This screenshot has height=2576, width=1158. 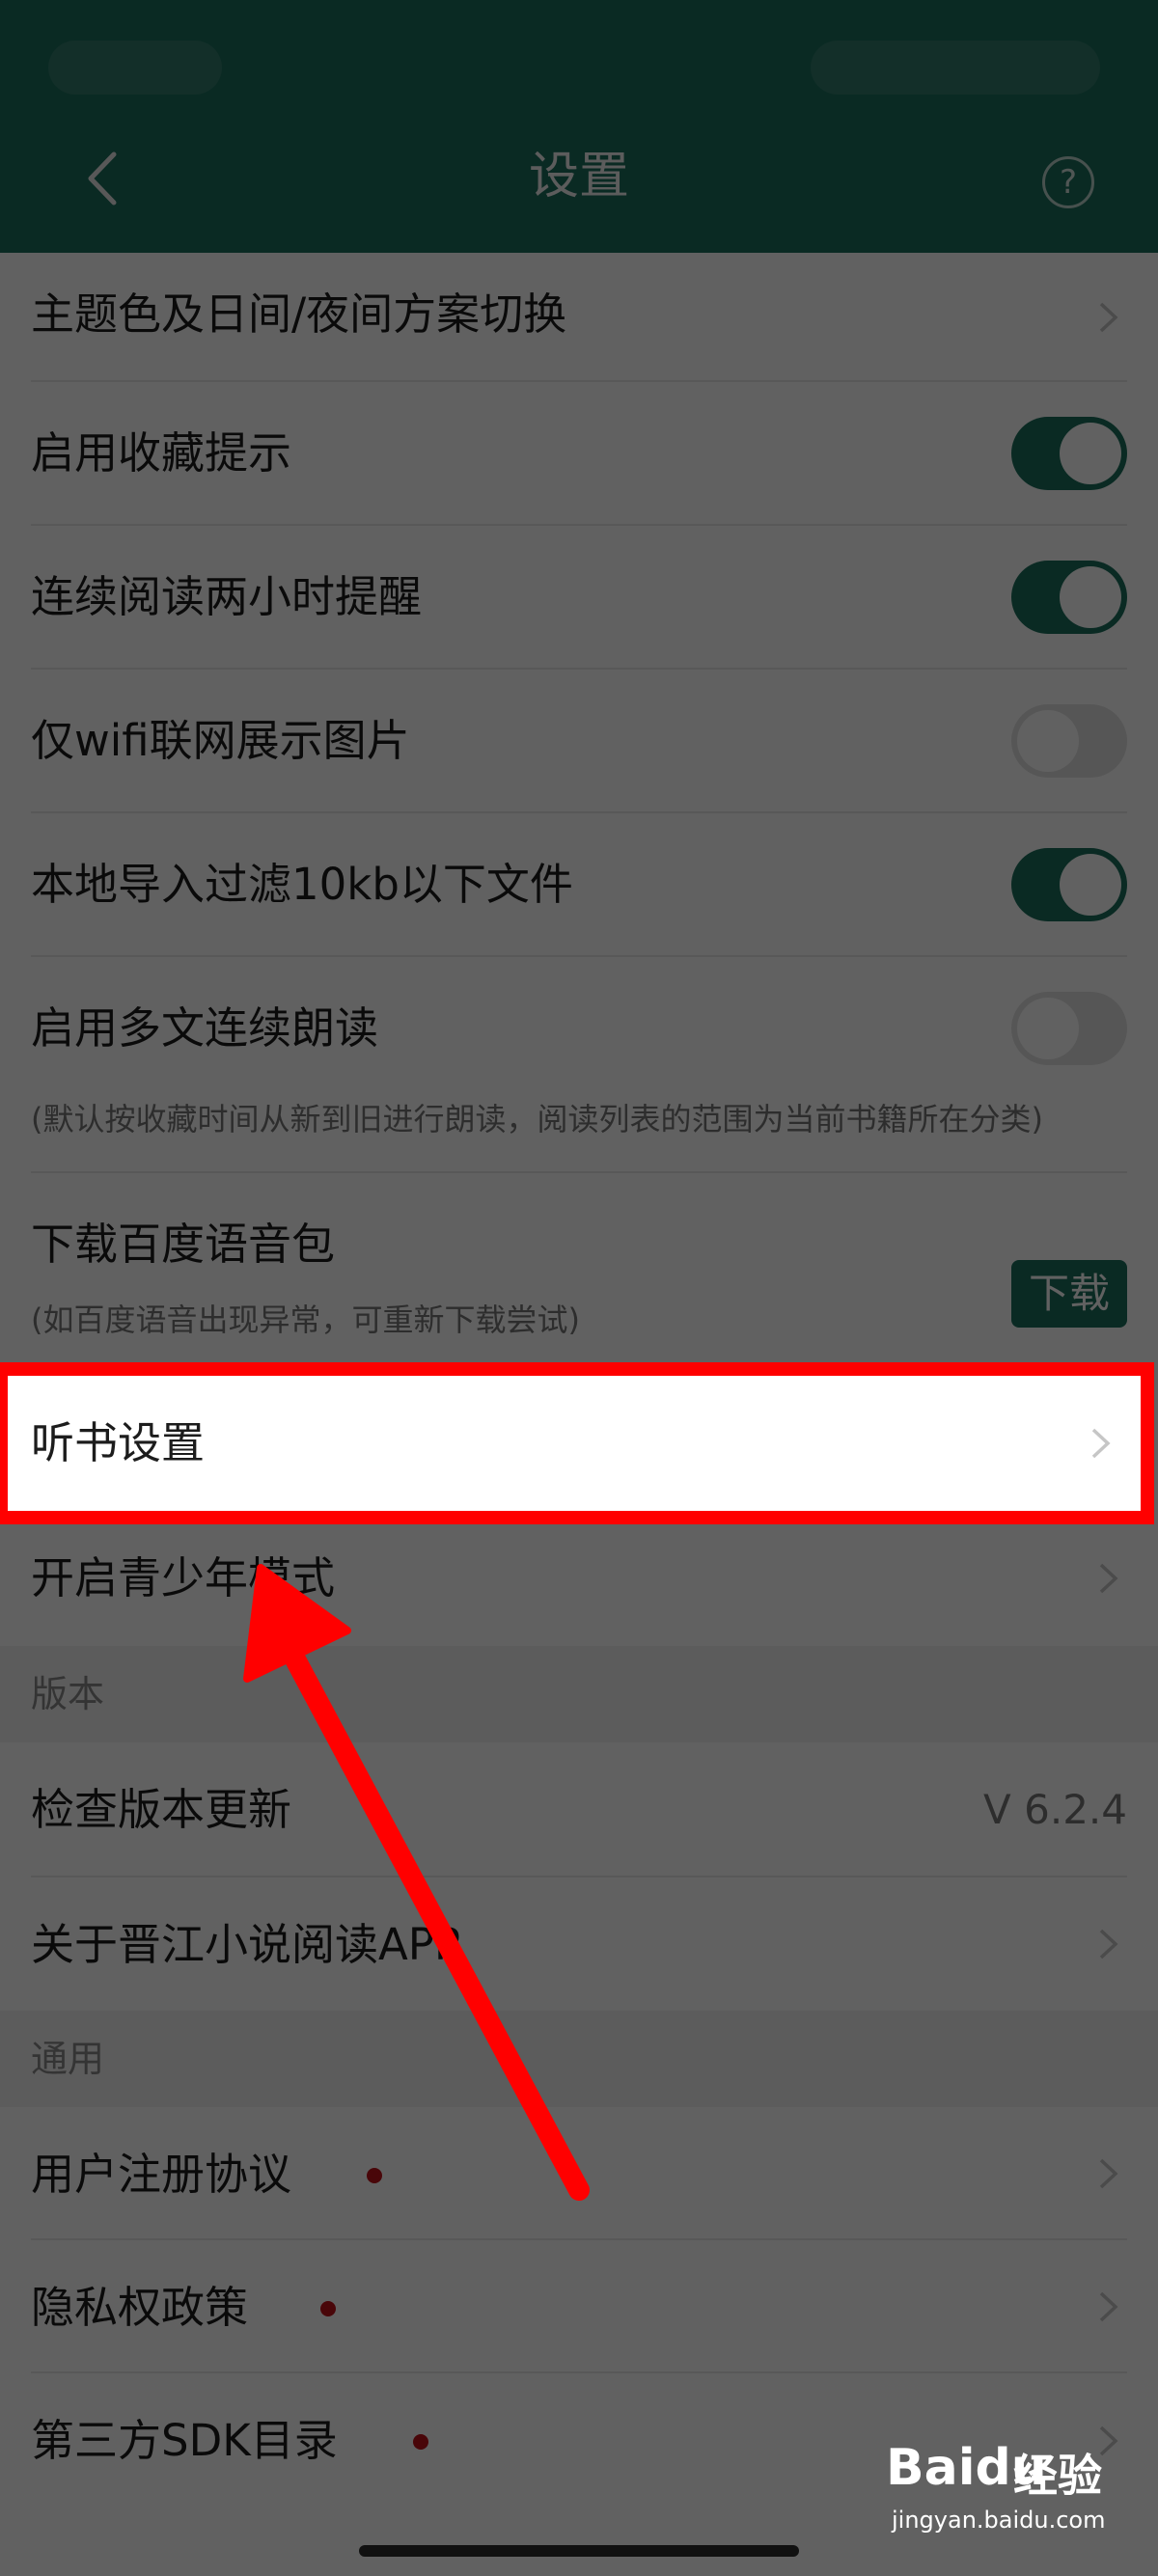 What do you see at coordinates (579, 317) in the screenshot?
I see `theme-switch-row: 主题色及日间/夜间方案切换` at bounding box center [579, 317].